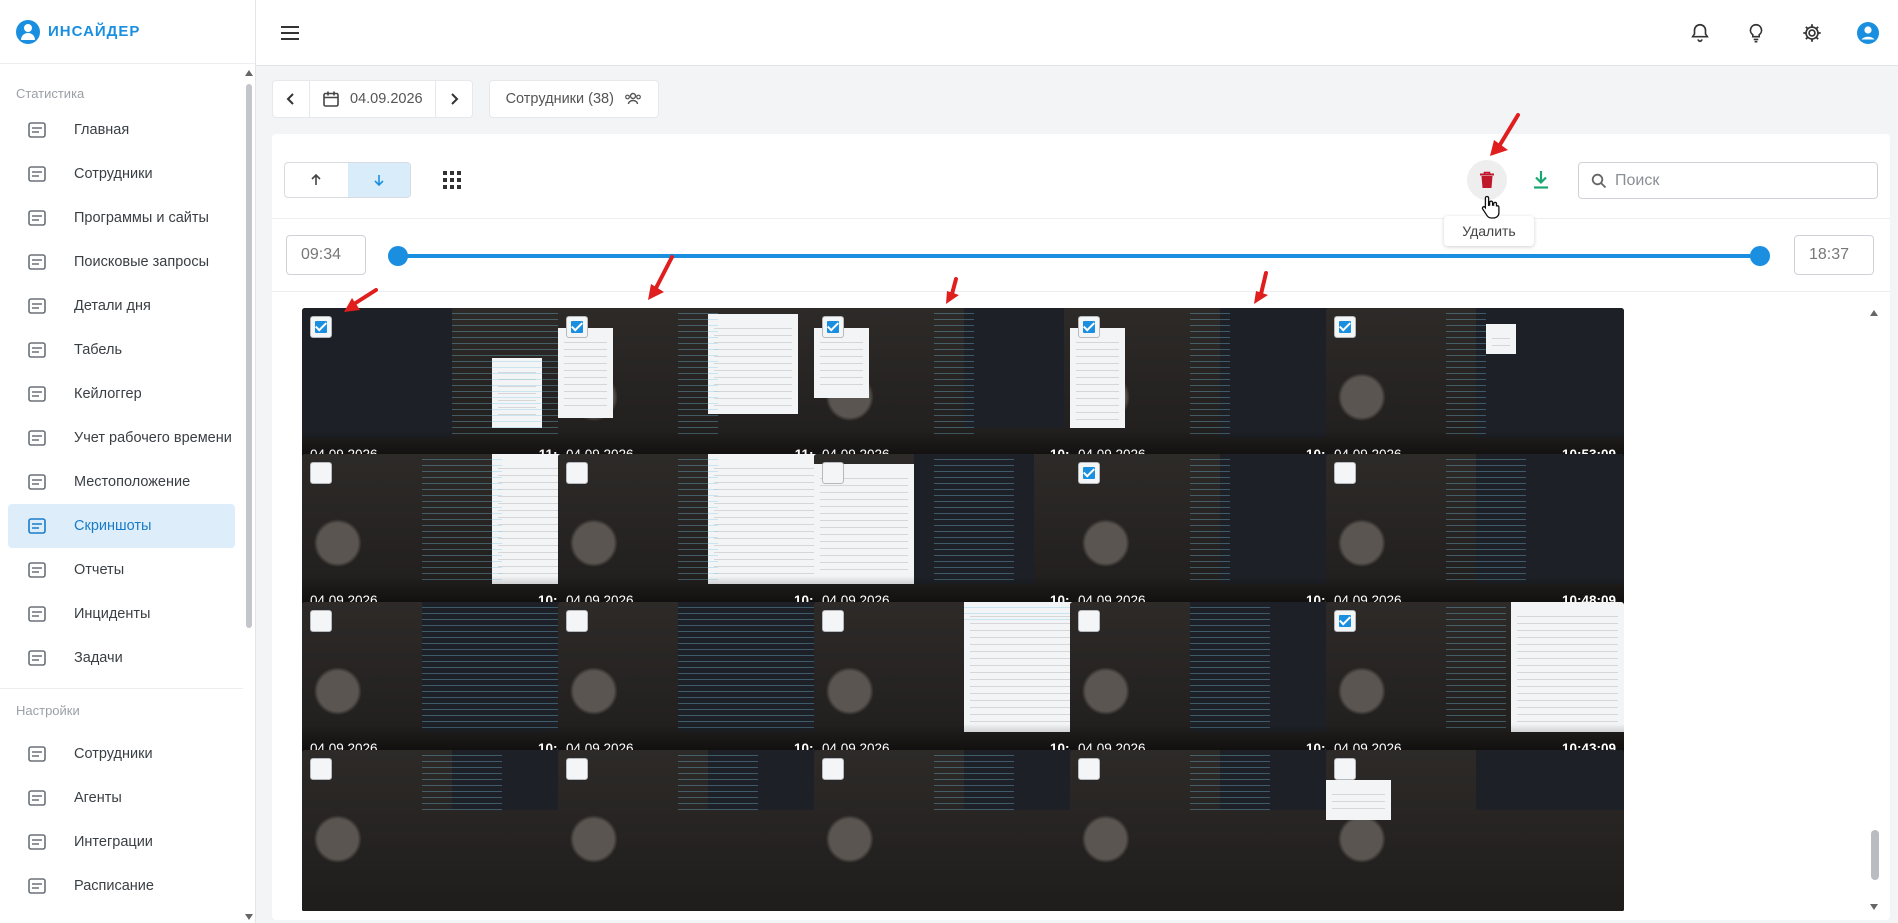  I want to click on stats-item: Задачи, so click(121, 658).